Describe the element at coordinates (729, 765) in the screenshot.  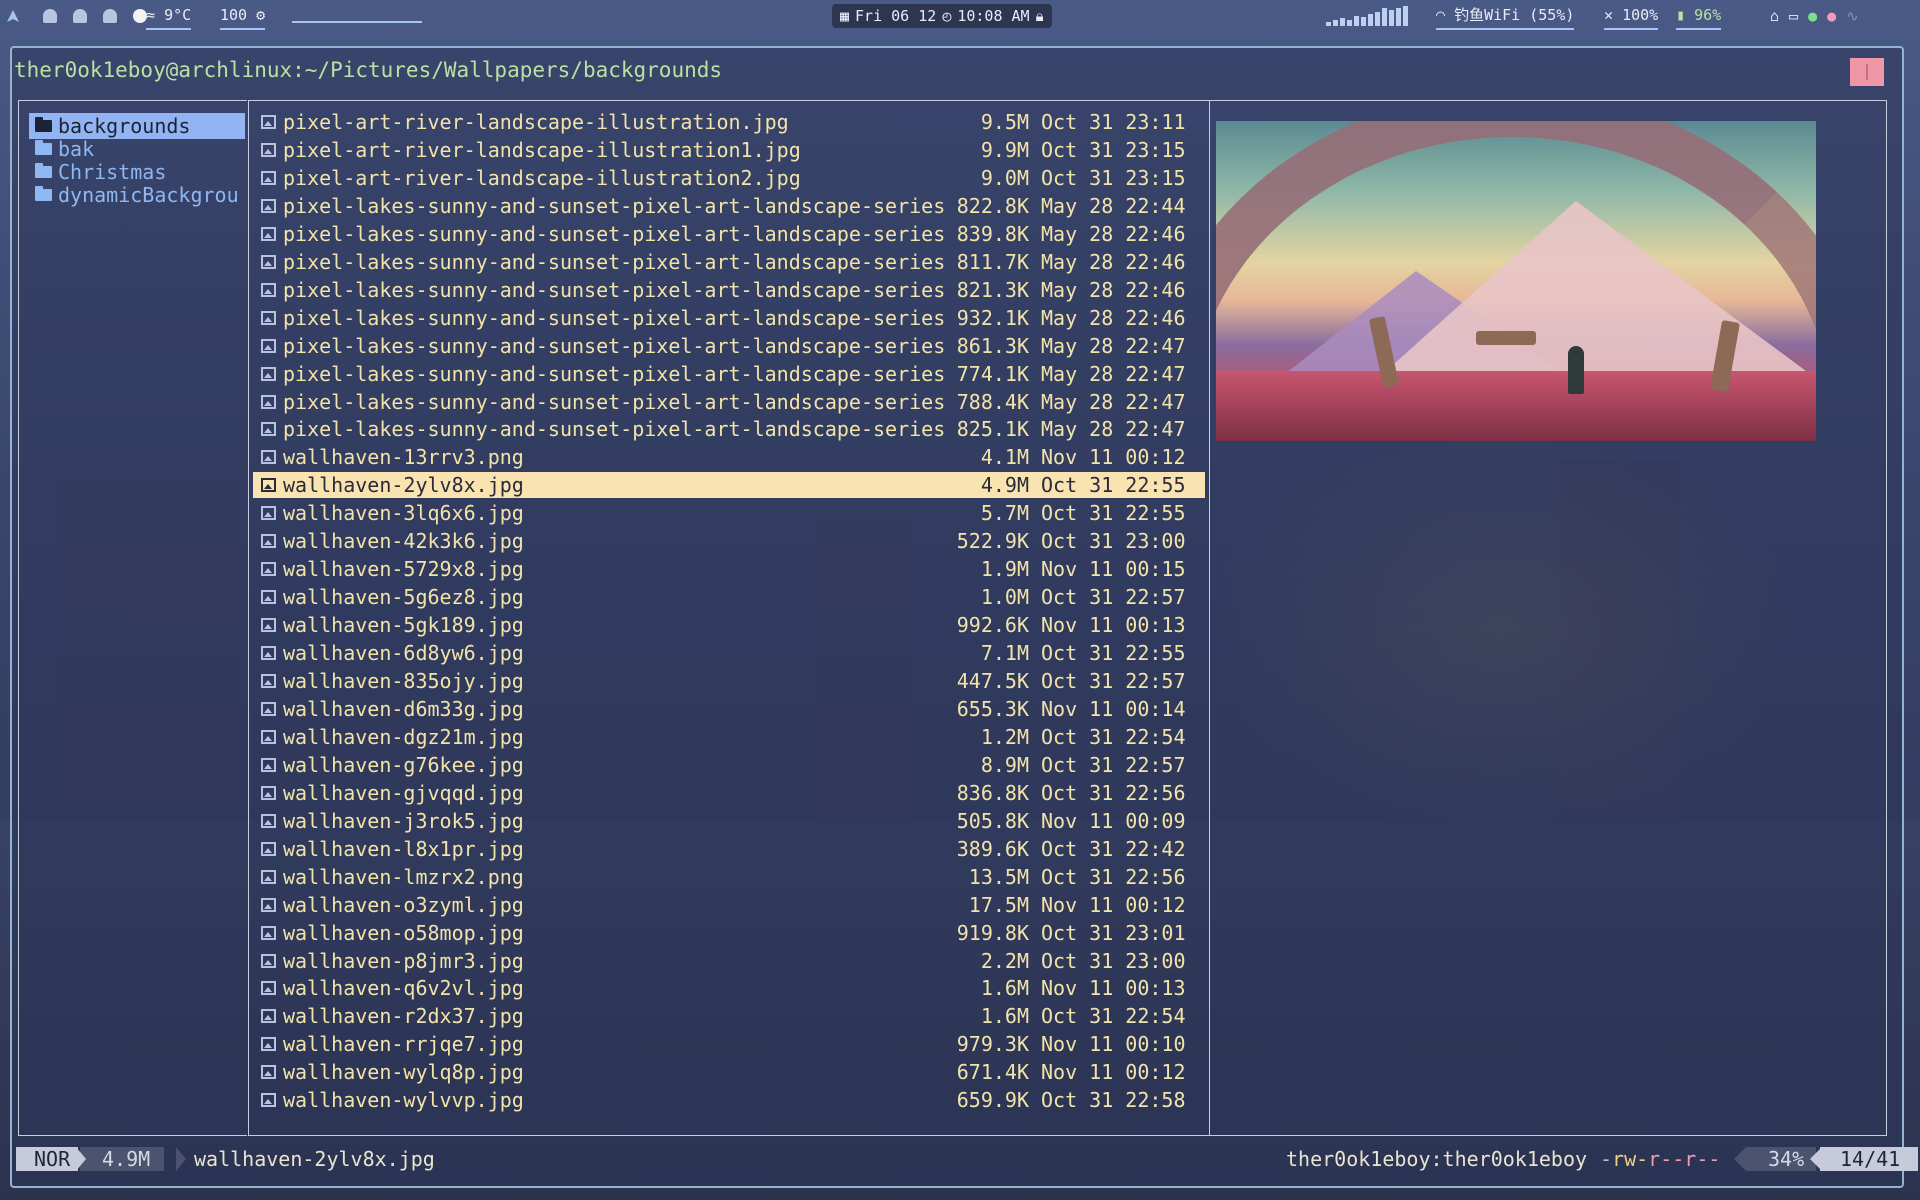
I see `file-row: wallhaven-g76kee.jpg 8.9M Oct 31 22:57` at that location.